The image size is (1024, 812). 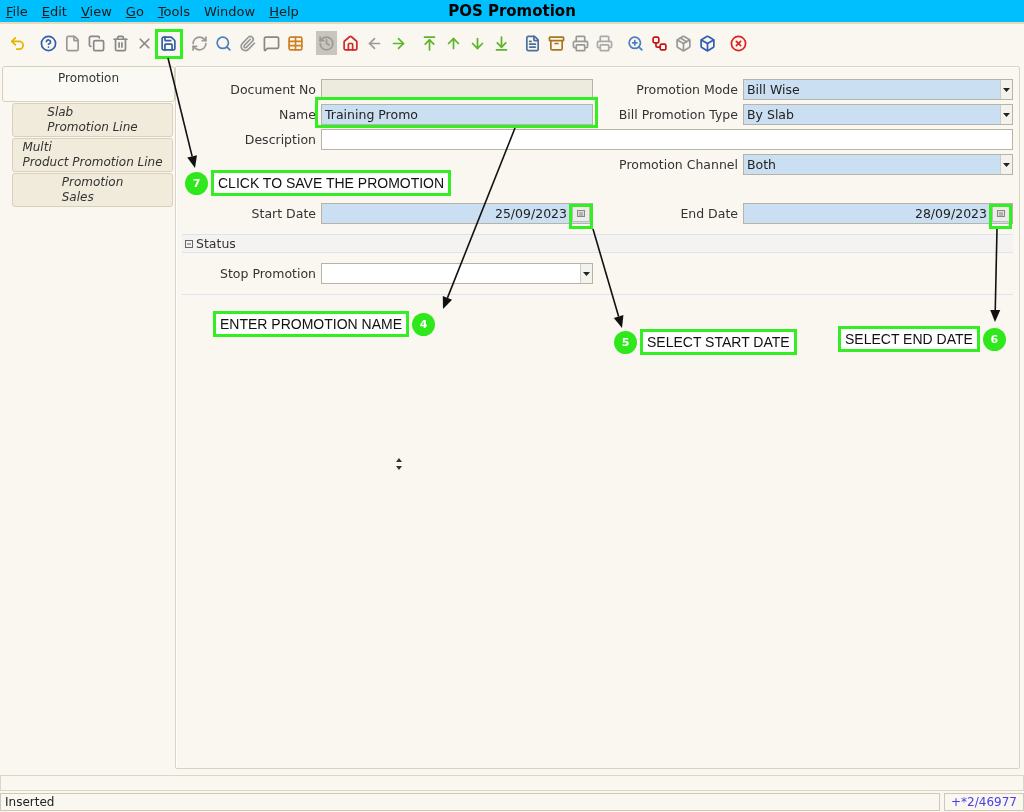 I want to click on dropdown-field: Both, so click(x=878, y=164).